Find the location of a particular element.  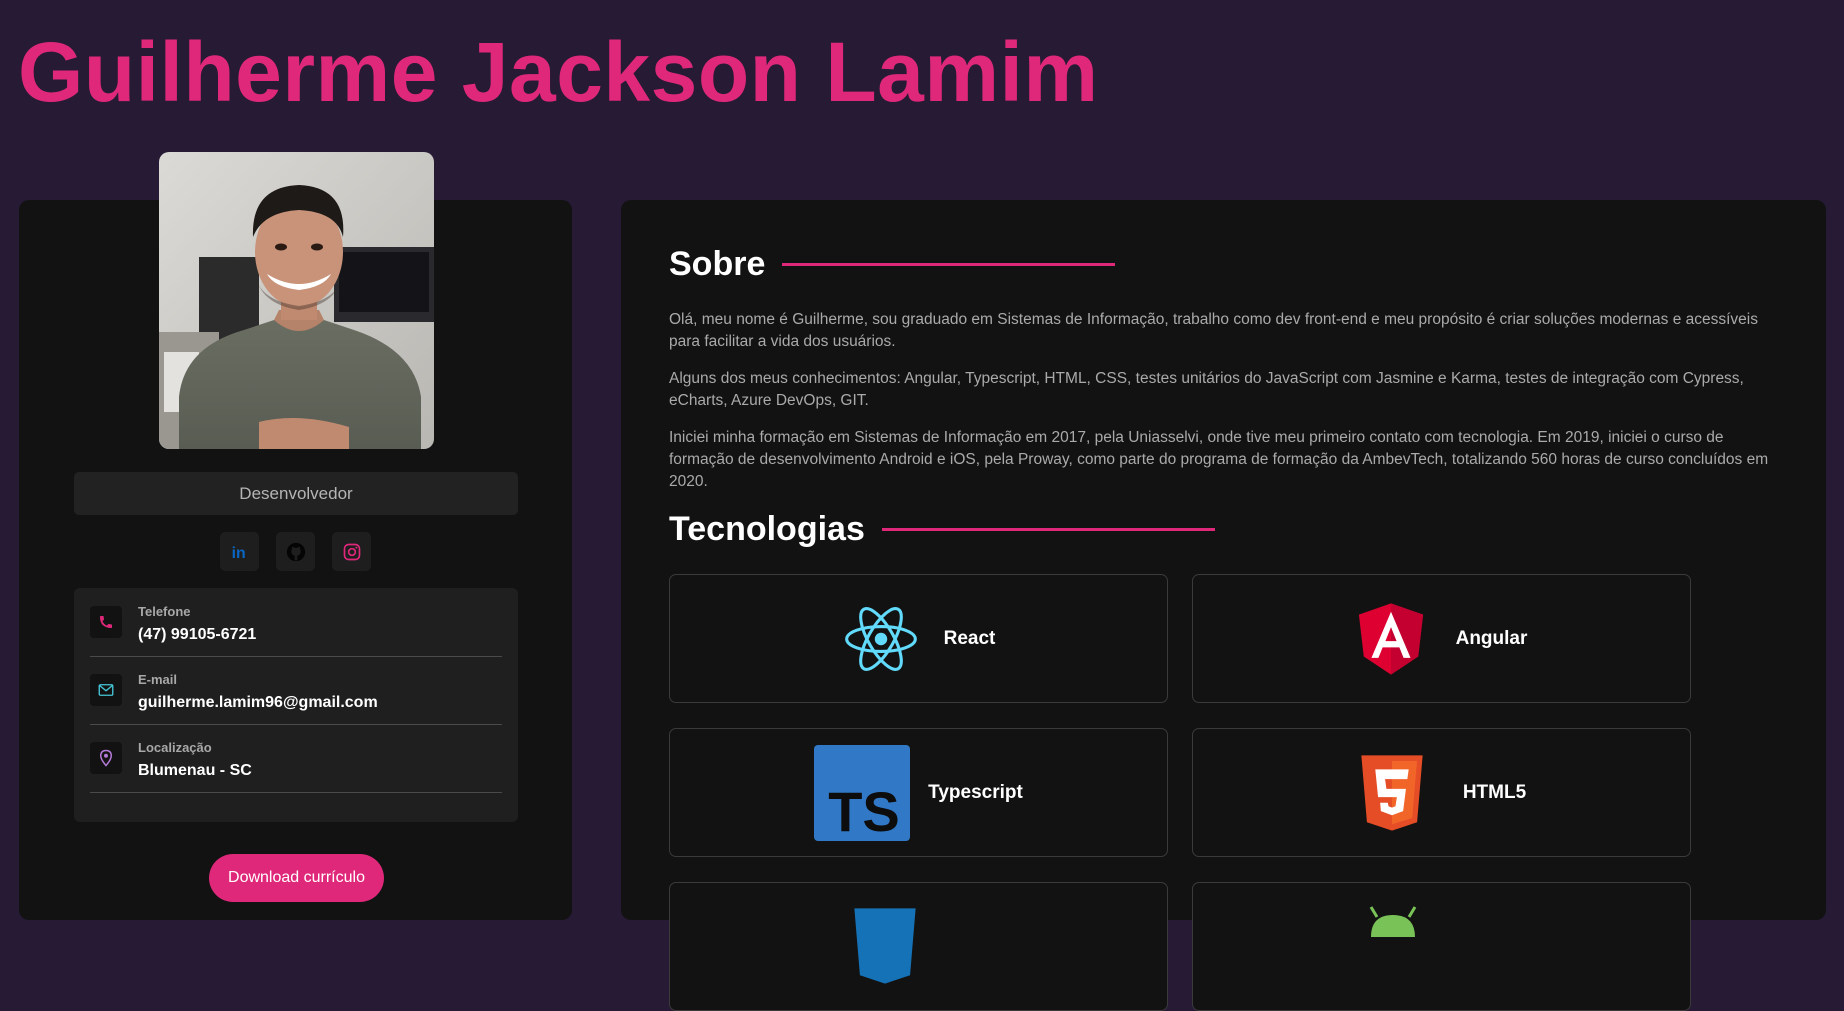

contact-label: E-mail is located at coordinates (158, 679).